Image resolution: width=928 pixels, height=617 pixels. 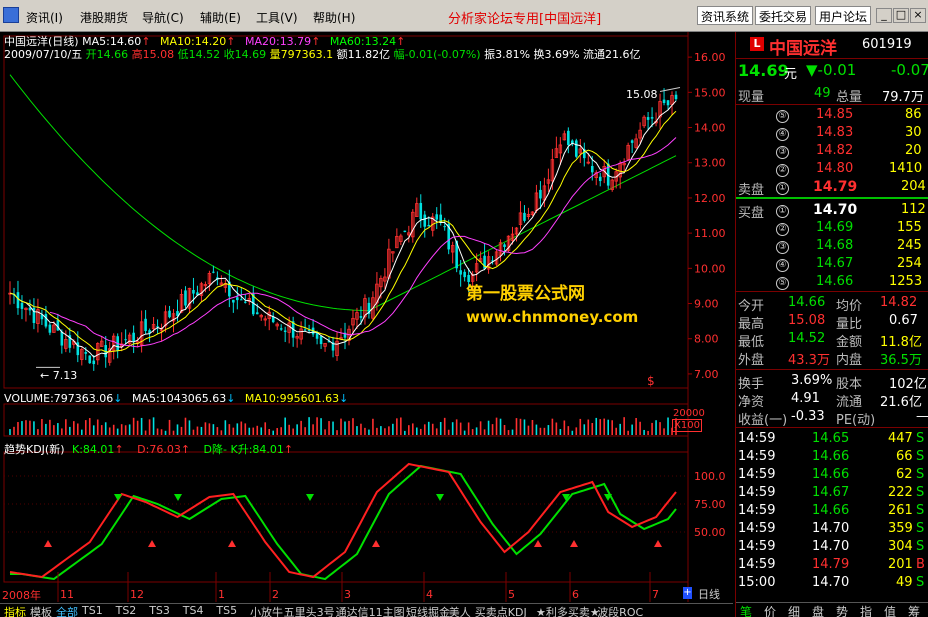 What do you see at coordinates (914, 610) in the screenshot?
I see `quote-tab: 筹` at bounding box center [914, 610].